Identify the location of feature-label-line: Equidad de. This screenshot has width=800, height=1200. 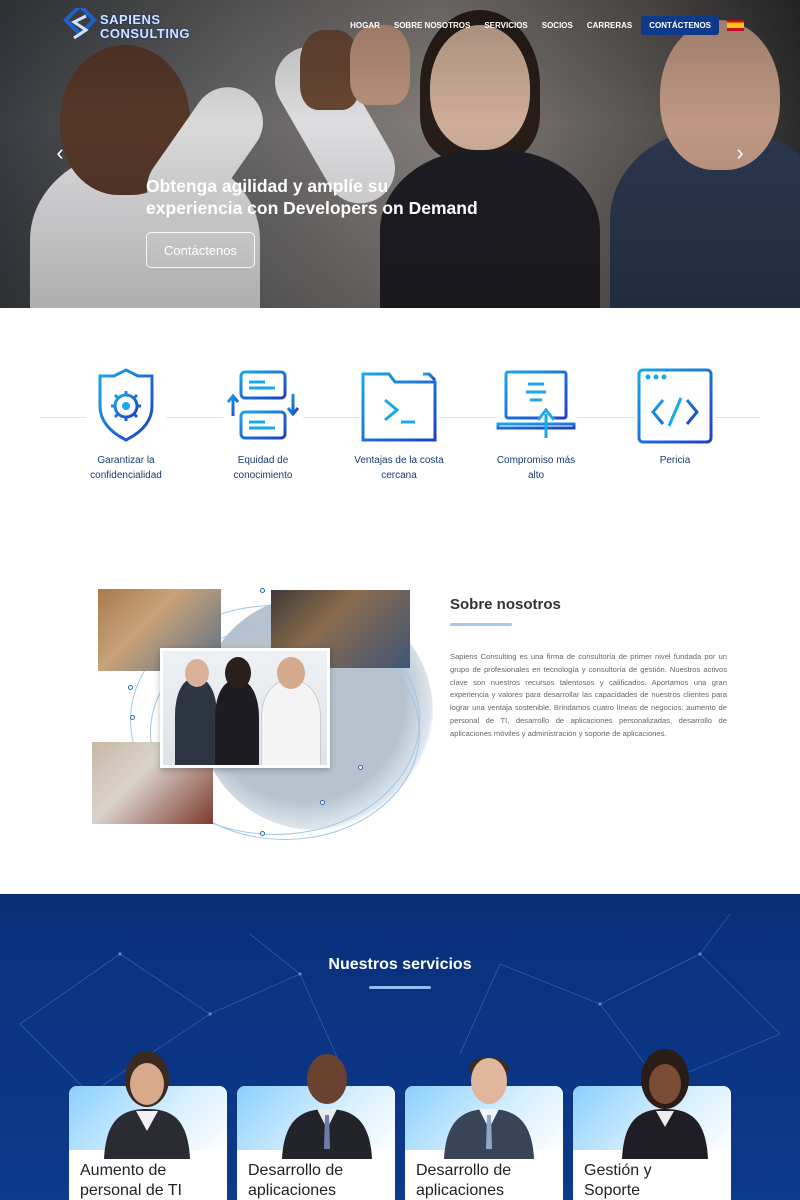
(263, 460).